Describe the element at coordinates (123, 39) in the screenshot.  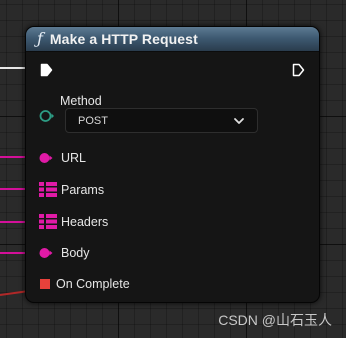
I see `node-title: Make a HTTP Request` at that location.